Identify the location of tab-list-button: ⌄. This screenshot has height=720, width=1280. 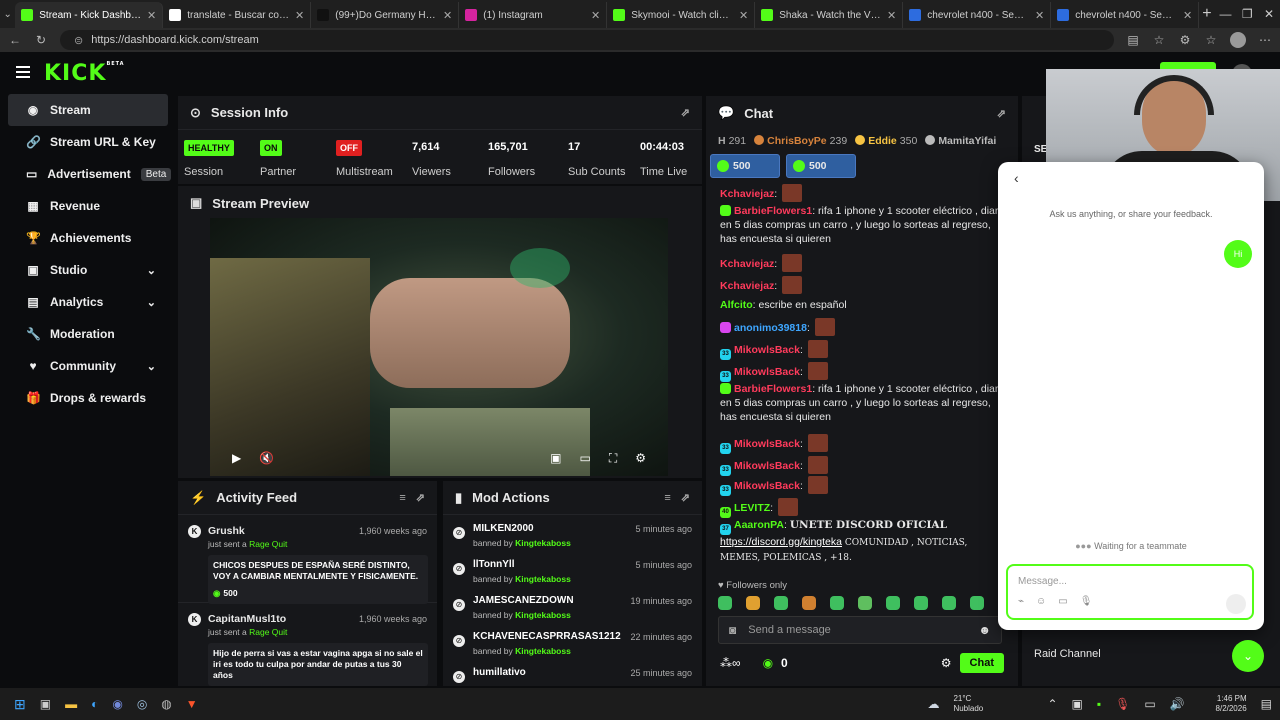
(7, 14).